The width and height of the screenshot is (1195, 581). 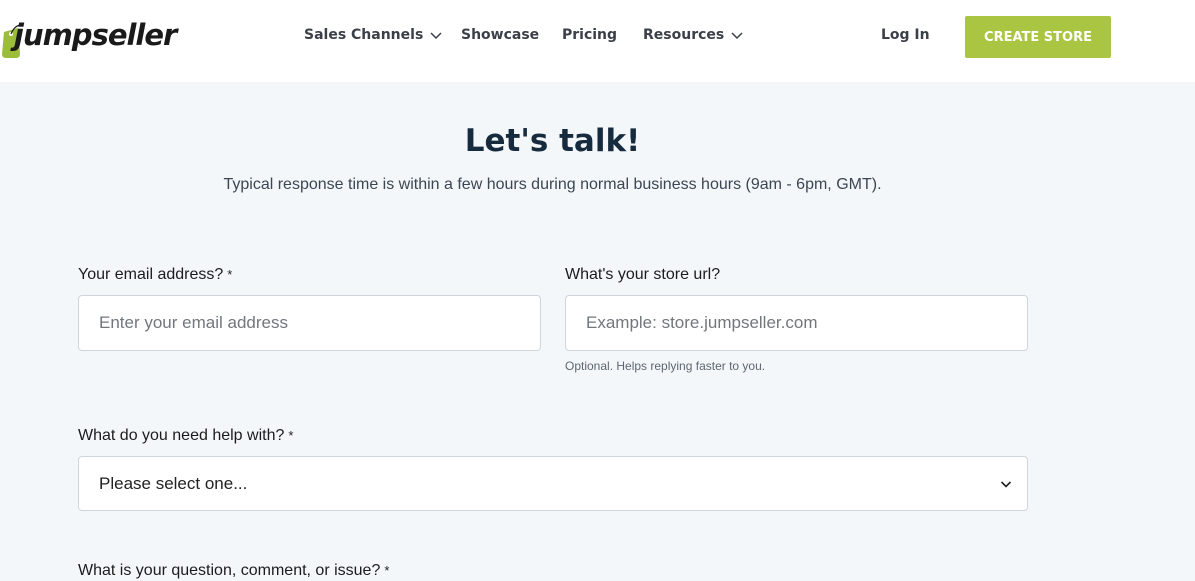 I want to click on logo-wordmark: jumpseller, so click(x=95, y=35).